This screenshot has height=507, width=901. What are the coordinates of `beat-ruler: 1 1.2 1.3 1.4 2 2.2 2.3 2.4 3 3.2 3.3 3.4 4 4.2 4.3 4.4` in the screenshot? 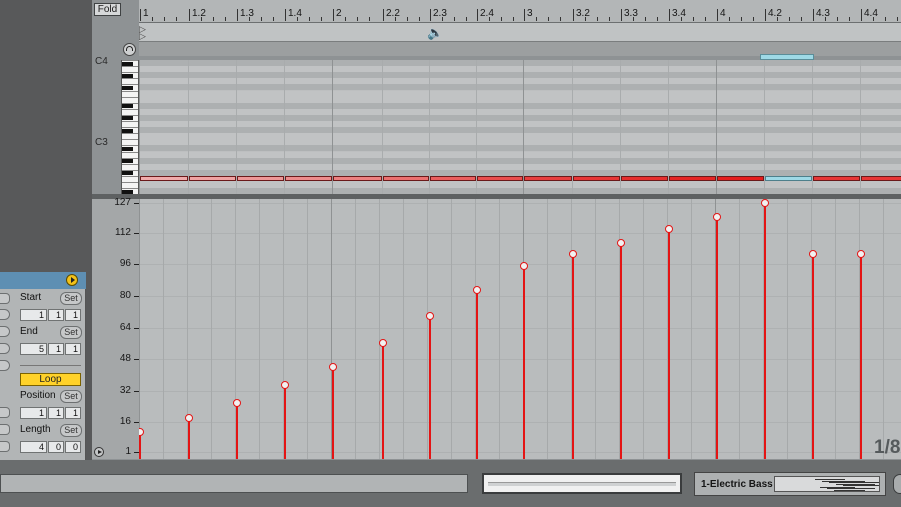 It's located at (520, 11).